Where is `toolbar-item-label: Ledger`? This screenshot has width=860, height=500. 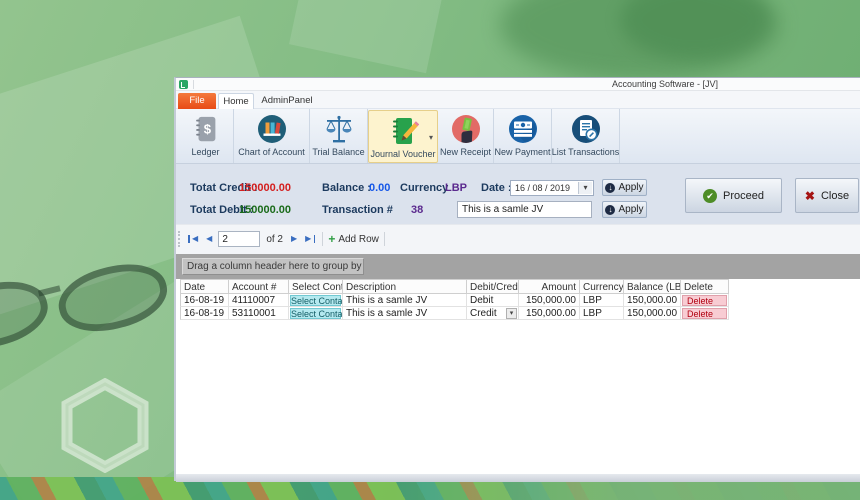
toolbar-item-label: Ledger is located at coordinates (205, 152).